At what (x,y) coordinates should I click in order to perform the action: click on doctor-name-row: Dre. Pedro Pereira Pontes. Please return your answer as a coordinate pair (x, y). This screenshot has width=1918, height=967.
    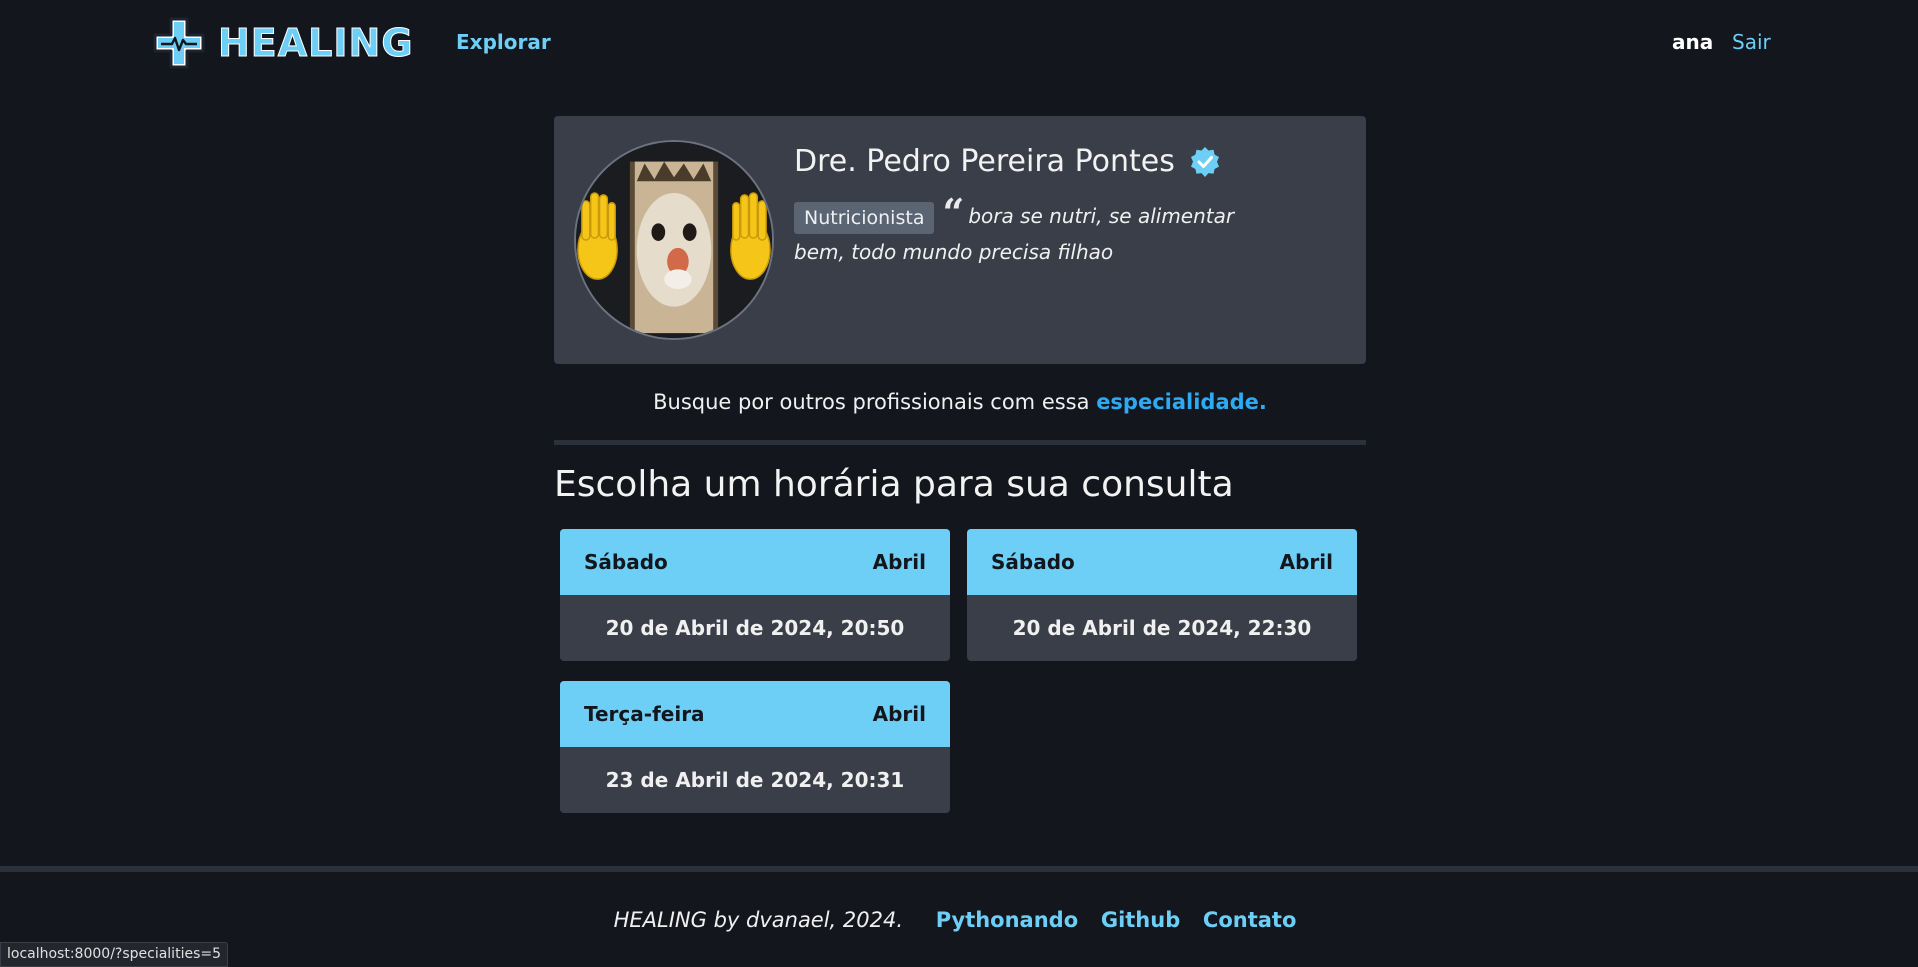
    Looking at the image, I should click on (1007, 161).